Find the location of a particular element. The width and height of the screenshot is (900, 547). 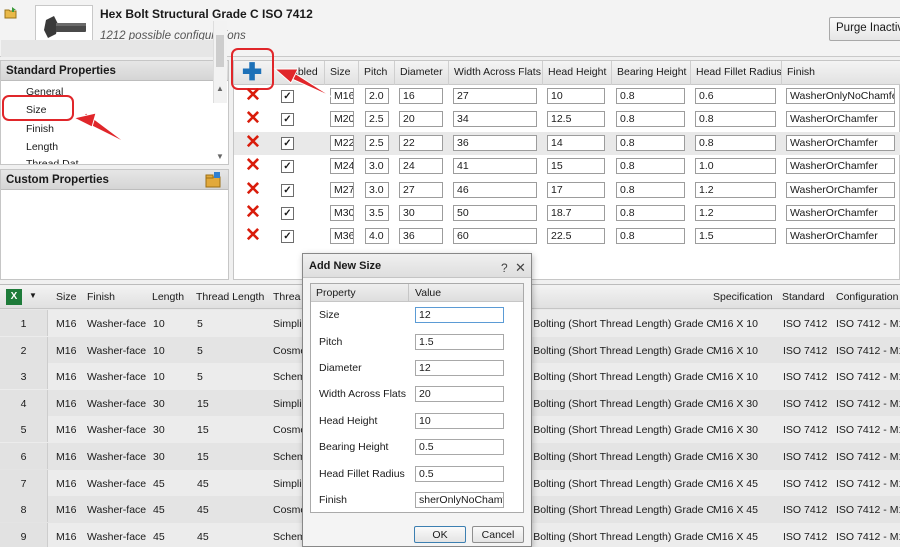

size-row: ✕ ✓ M24 3.0 24 41 15 0.8 1.0 WasherOrChamfer is located at coordinates (567, 166).